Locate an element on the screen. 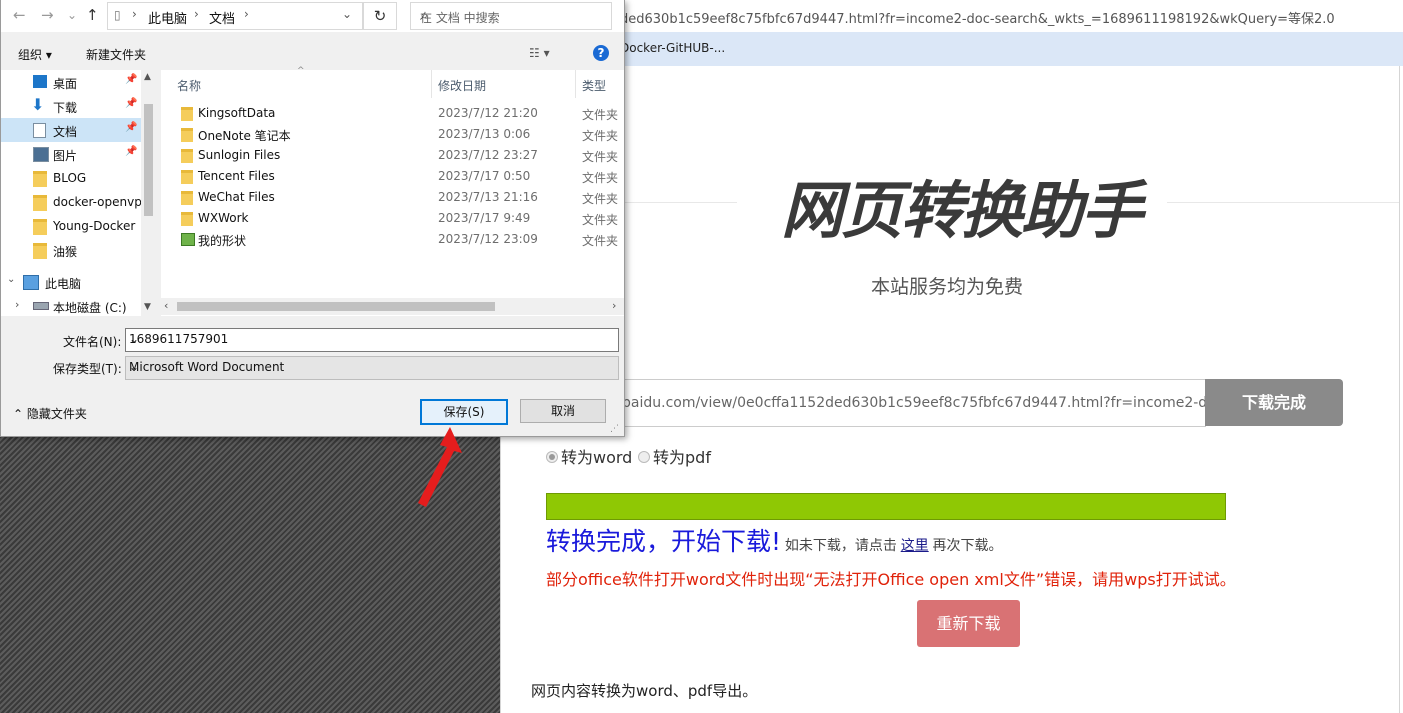 The width and height of the screenshot is (1403, 713). file-row: KingsoftData 2023/7/12 21:20 文件夹 is located at coordinates (392, 113).